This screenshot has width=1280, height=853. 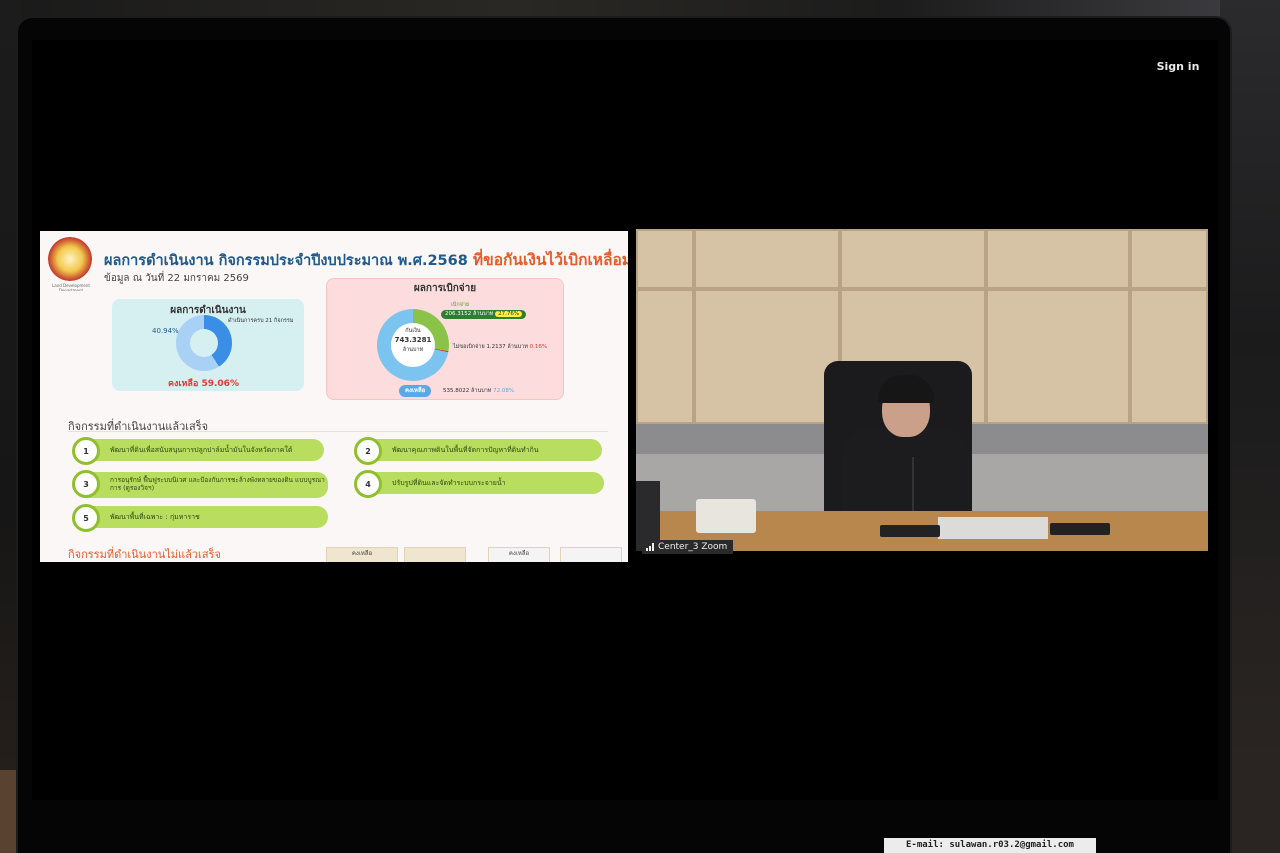 What do you see at coordinates (1080, 529) in the screenshot?
I see `desk-tablet` at bounding box center [1080, 529].